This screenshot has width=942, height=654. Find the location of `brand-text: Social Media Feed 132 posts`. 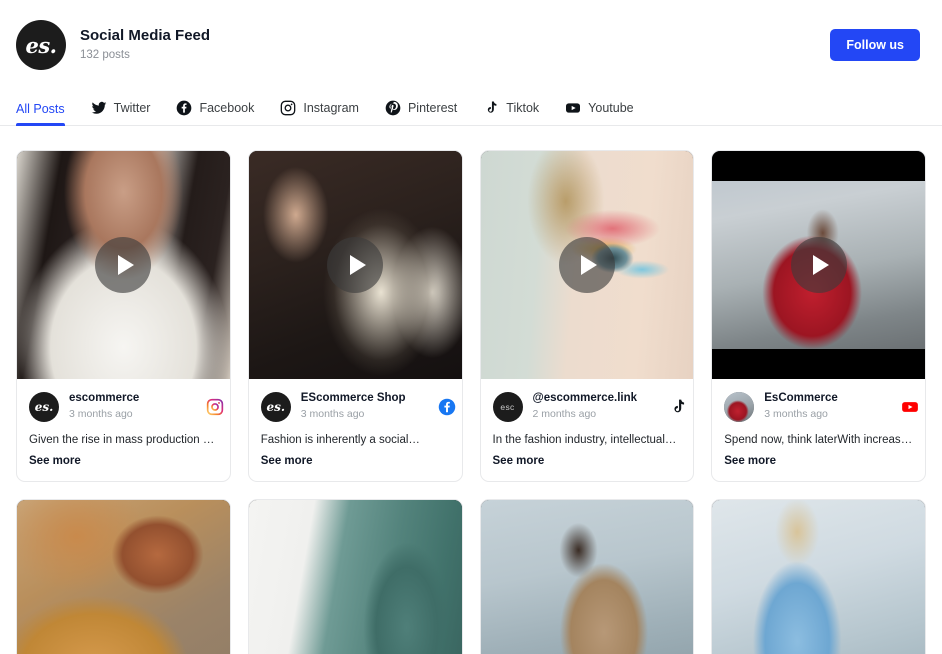

brand-text: Social Media Feed 132 posts is located at coordinates (145, 45).